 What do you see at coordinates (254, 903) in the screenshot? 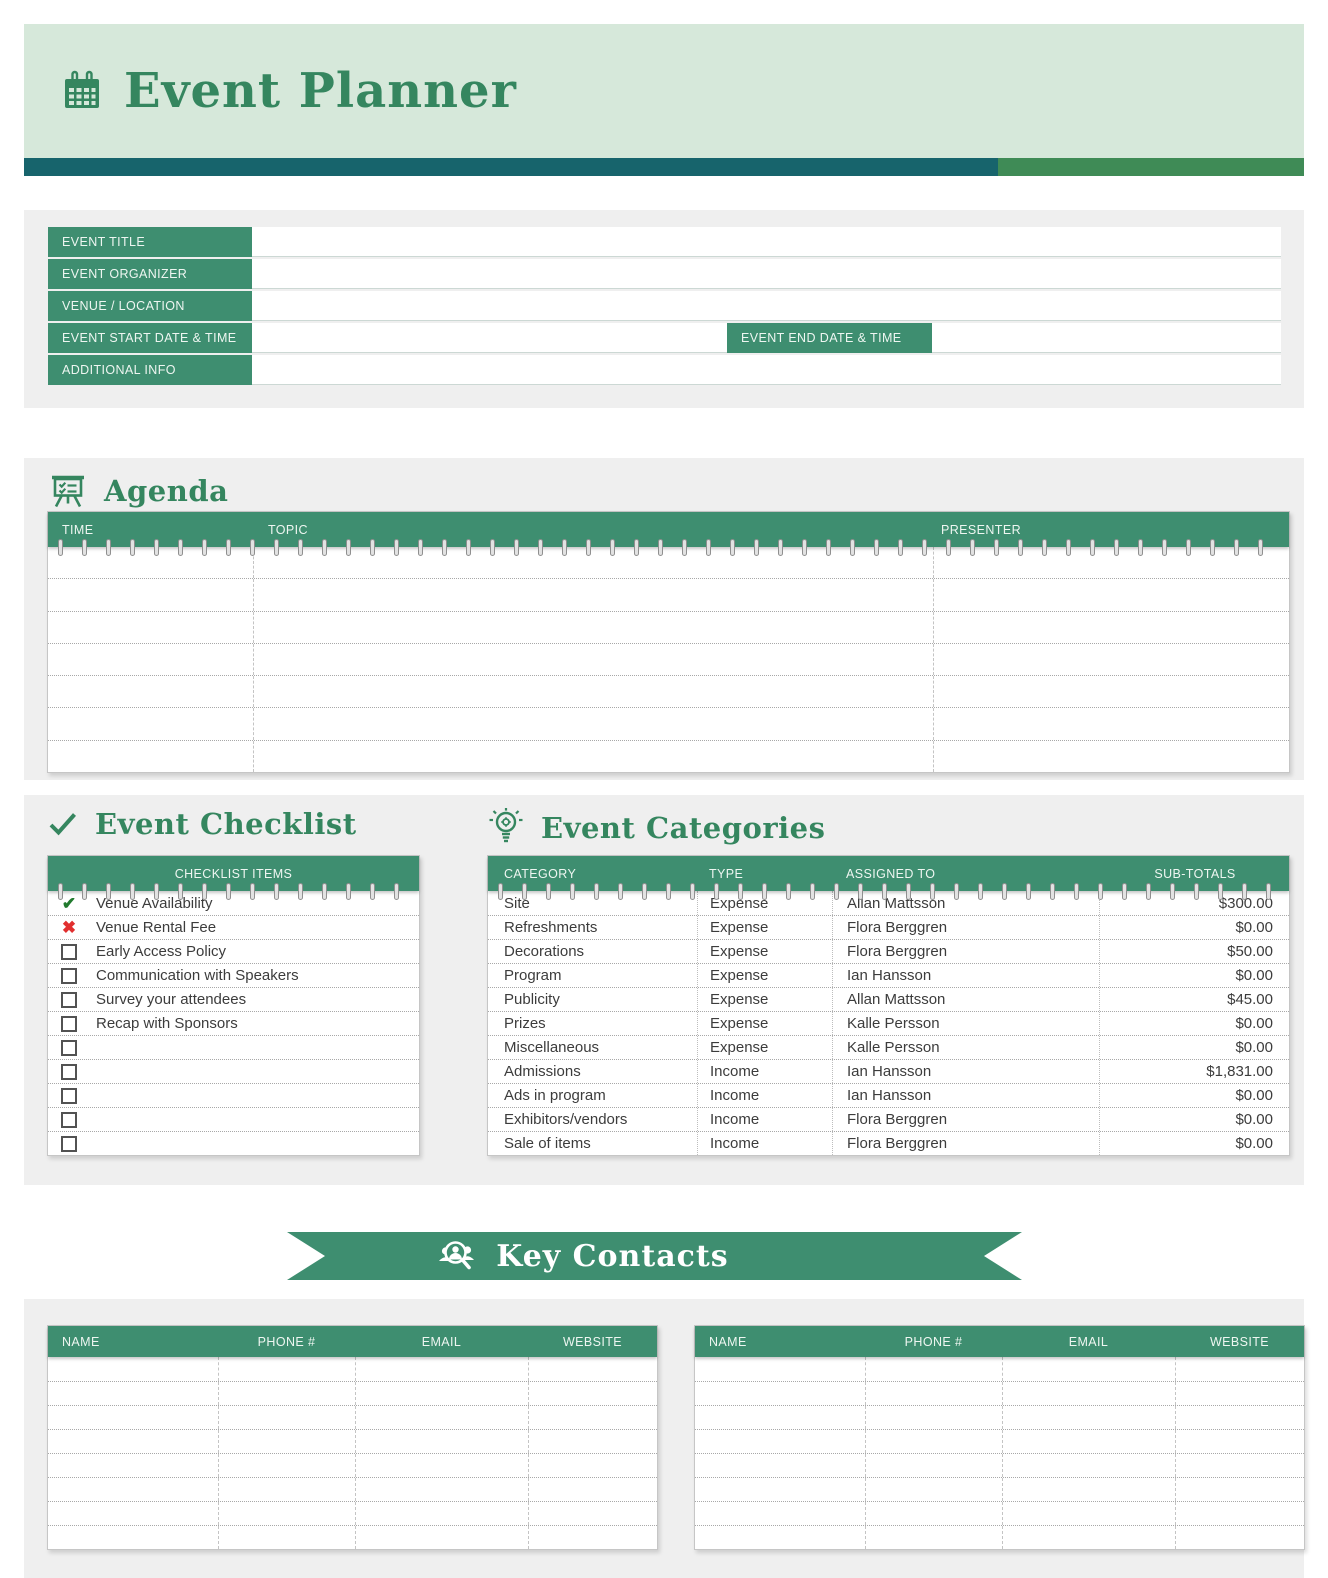
I see `checklist-item-label: Venue Availability` at bounding box center [254, 903].